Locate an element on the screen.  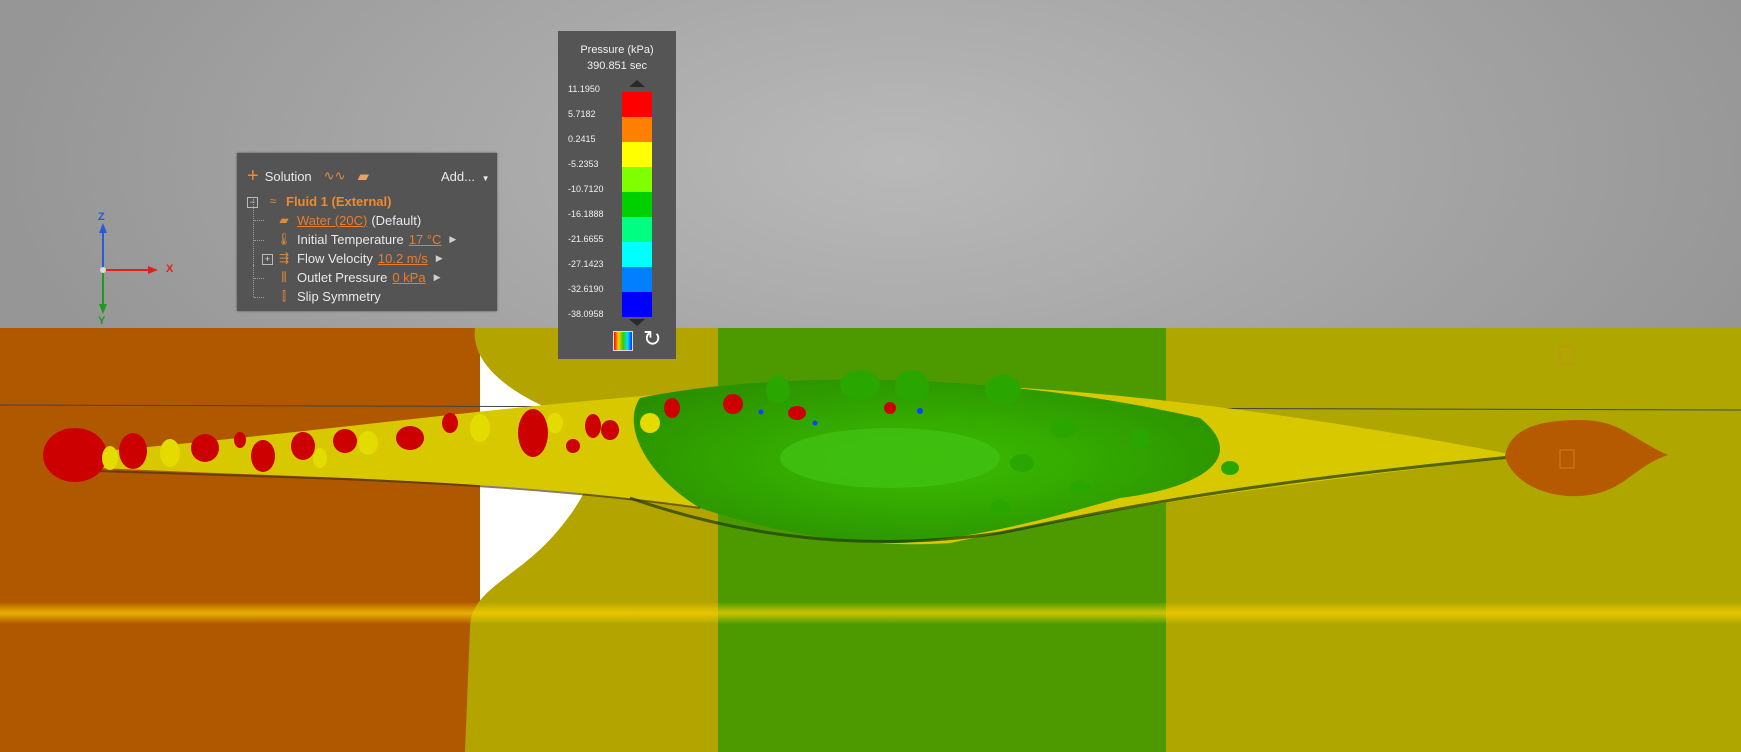
legend-value: -10.7120 is located at coordinates (586, 189).